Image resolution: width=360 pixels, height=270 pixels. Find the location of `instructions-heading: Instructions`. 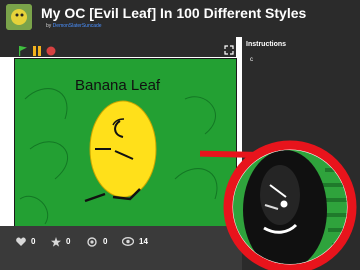

instructions-heading: Instructions is located at coordinates (266, 44).